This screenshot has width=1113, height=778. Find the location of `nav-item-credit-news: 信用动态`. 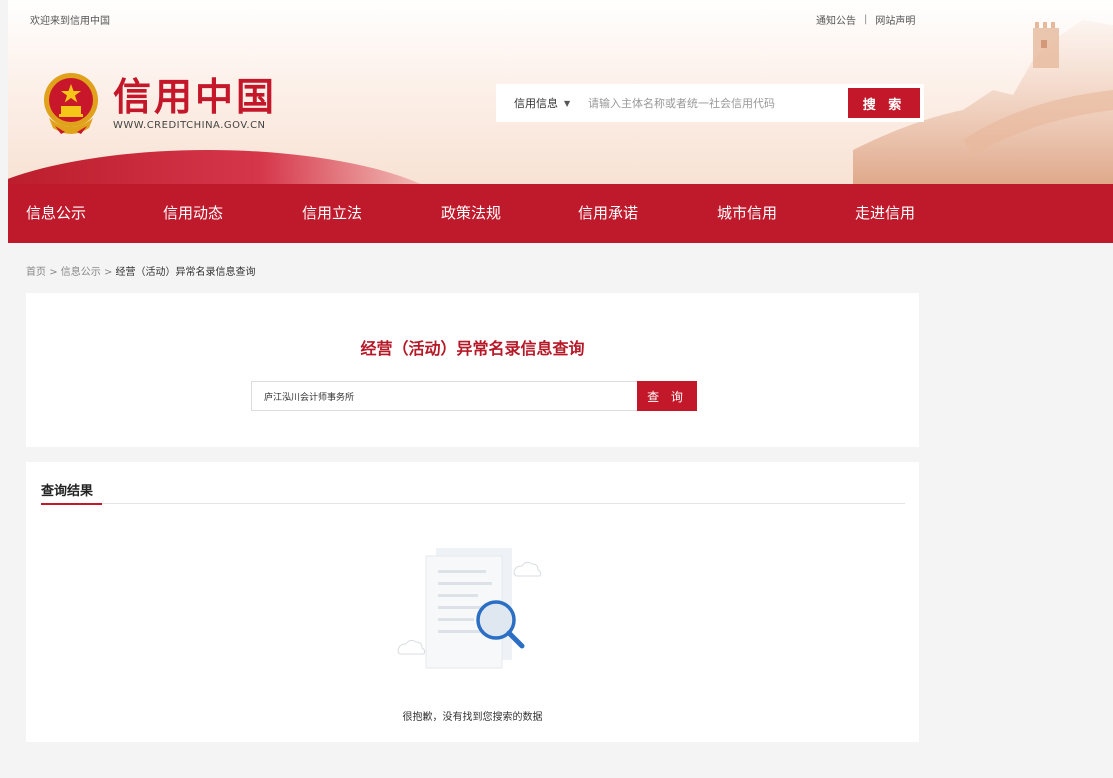

nav-item-credit-news: 信用动态 is located at coordinates (193, 213).